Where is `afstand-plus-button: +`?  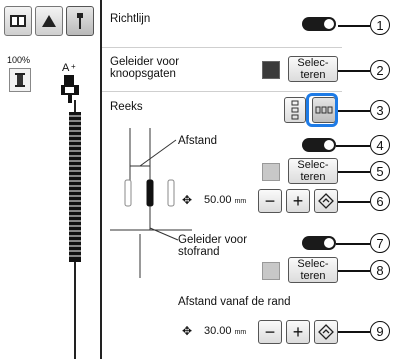 afstand-plus-button: + is located at coordinates (298, 201).